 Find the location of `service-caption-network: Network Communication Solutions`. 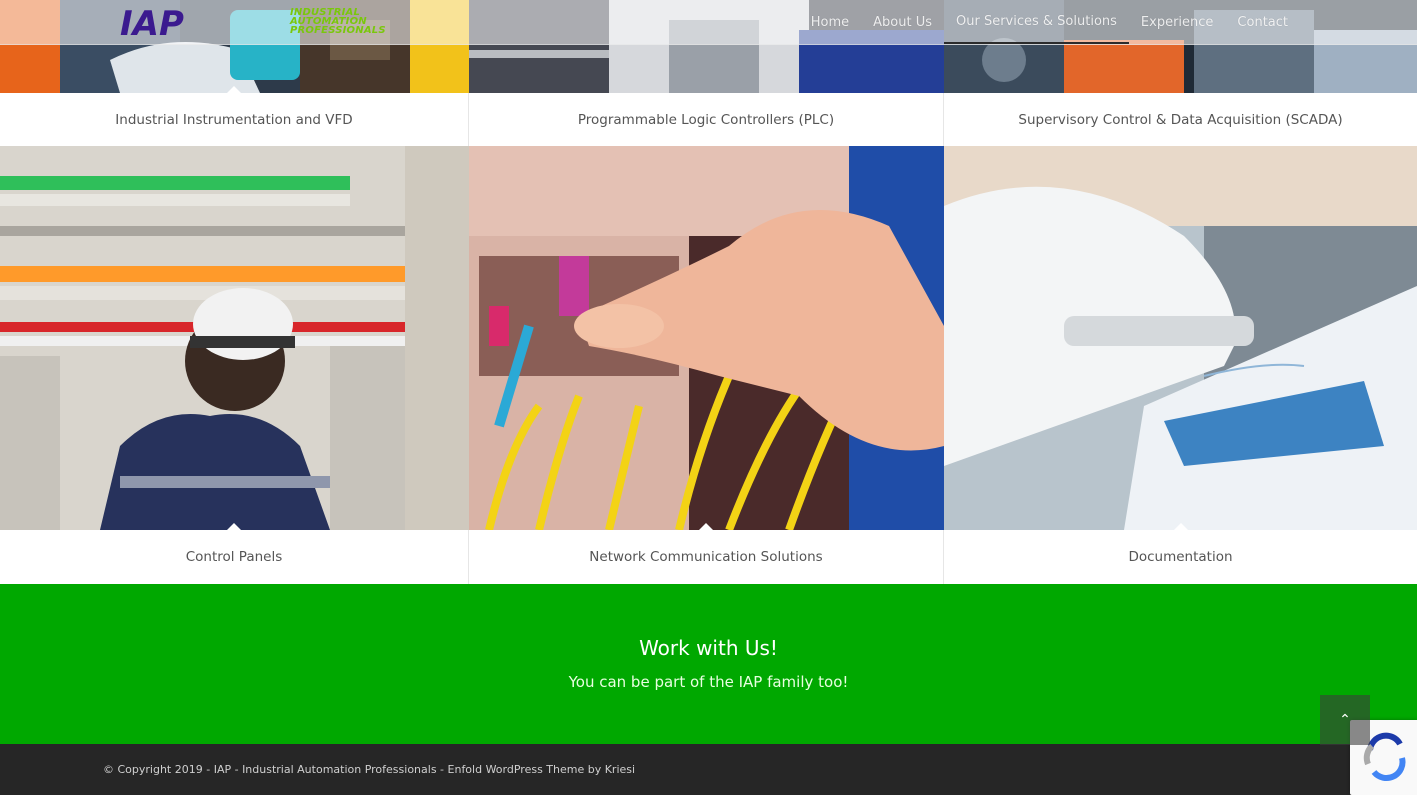

service-caption-network: Network Communication Solutions is located at coordinates (706, 553).